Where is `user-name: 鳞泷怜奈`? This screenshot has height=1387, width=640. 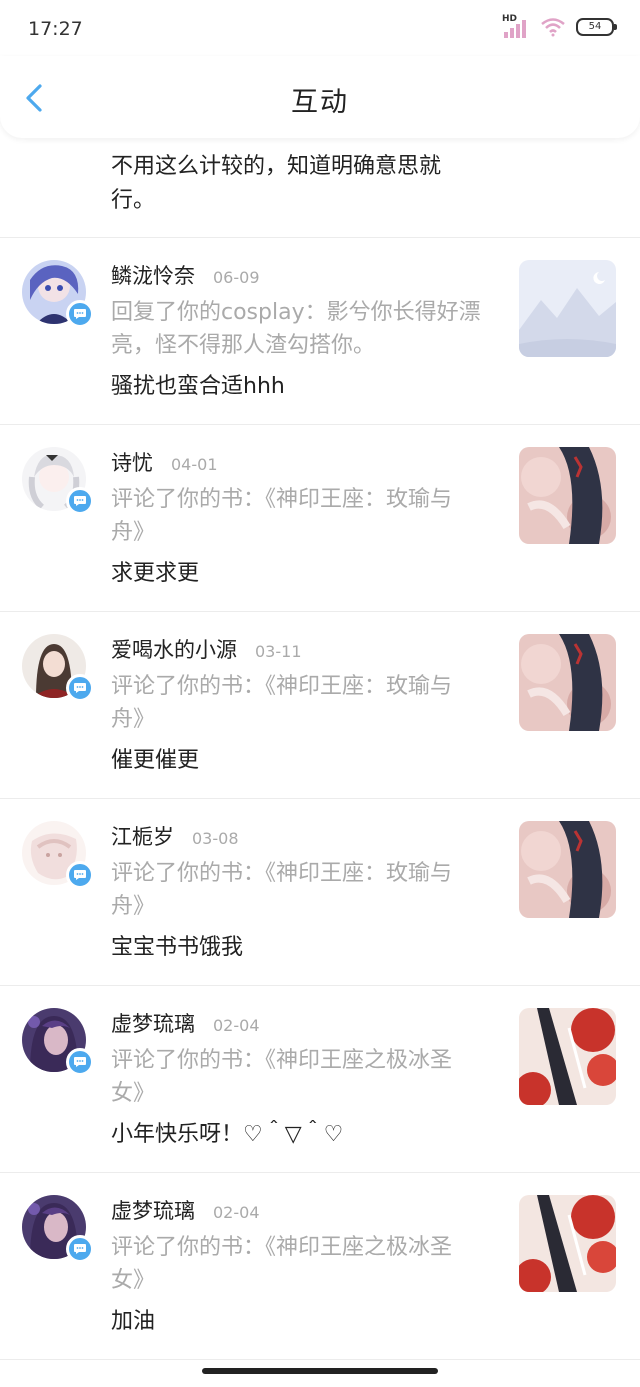
user-name: 鳞泷怜奈 is located at coordinates (153, 276).